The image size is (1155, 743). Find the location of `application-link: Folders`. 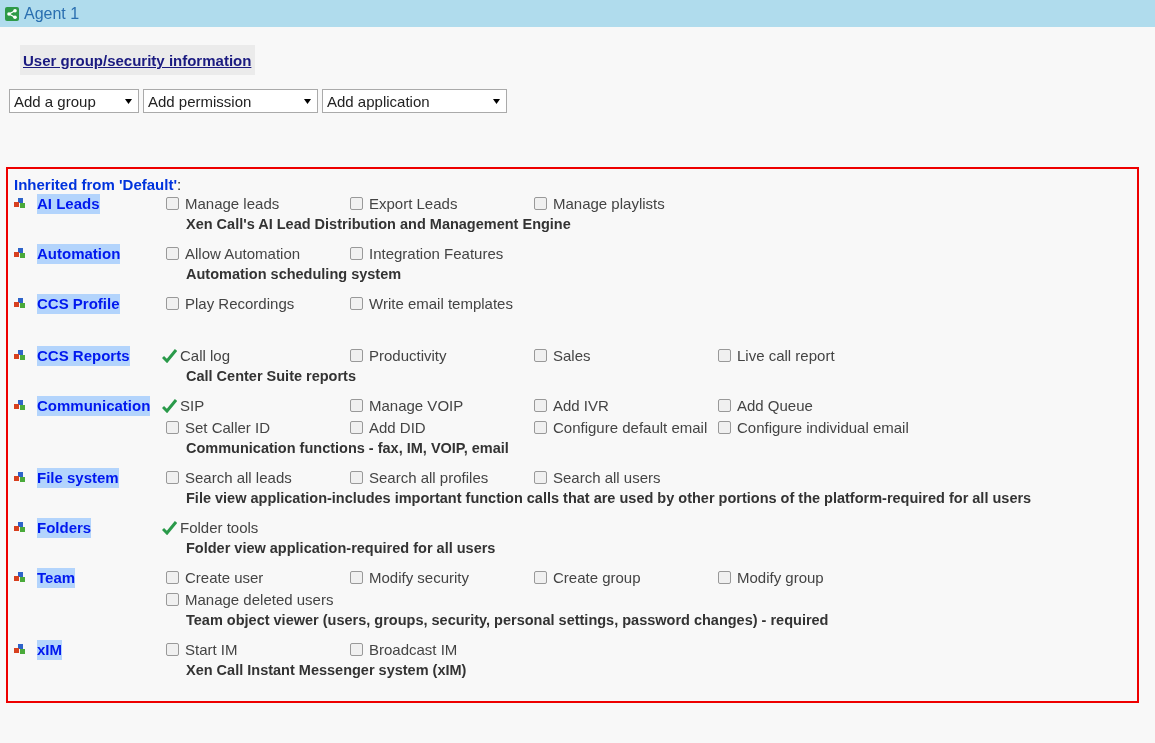

application-link: Folders is located at coordinates (64, 528).